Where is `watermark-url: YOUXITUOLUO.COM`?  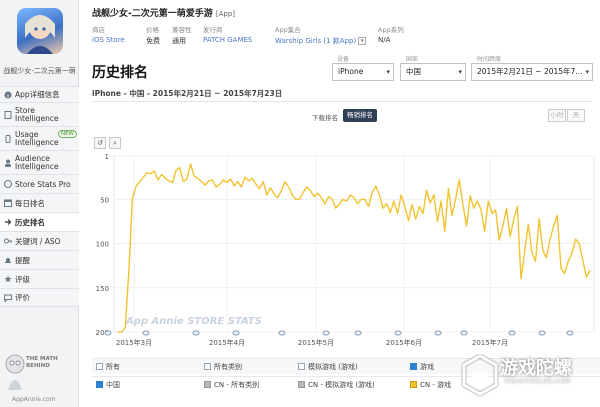 watermark-url: YOUXITUOLUO.COM is located at coordinates (537, 381).